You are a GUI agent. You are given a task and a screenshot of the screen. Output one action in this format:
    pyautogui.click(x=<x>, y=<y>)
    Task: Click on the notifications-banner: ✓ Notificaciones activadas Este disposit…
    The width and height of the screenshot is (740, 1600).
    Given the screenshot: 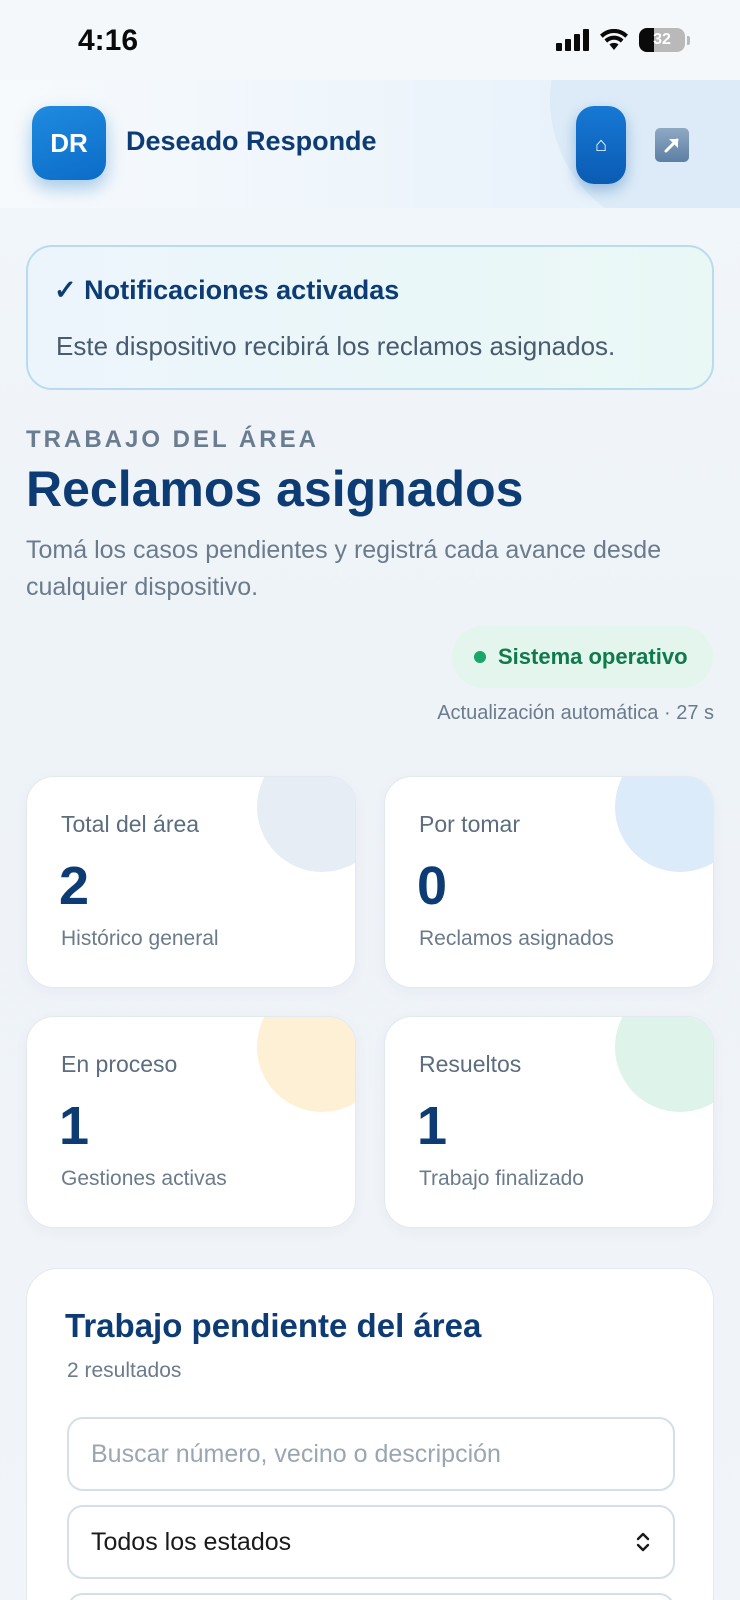 What is the action you would take?
    pyautogui.click(x=370, y=317)
    